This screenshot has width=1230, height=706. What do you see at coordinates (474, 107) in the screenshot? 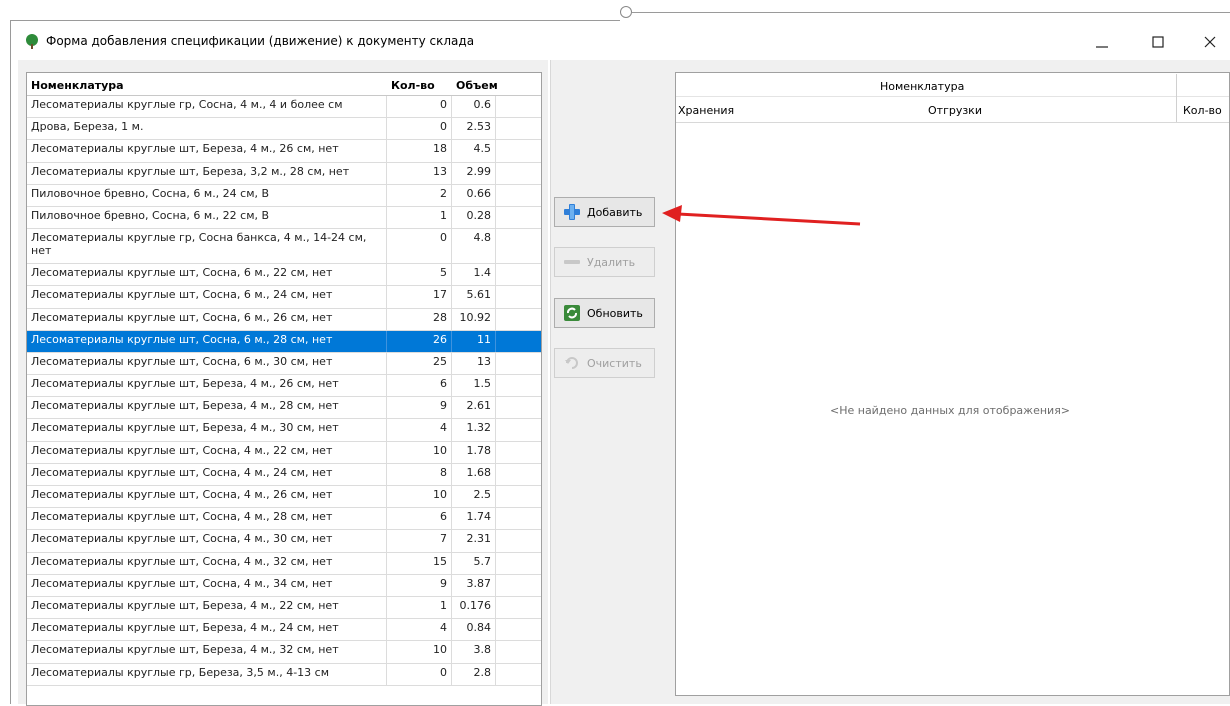
I see `cell-volume: 0.6` at bounding box center [474, 107].